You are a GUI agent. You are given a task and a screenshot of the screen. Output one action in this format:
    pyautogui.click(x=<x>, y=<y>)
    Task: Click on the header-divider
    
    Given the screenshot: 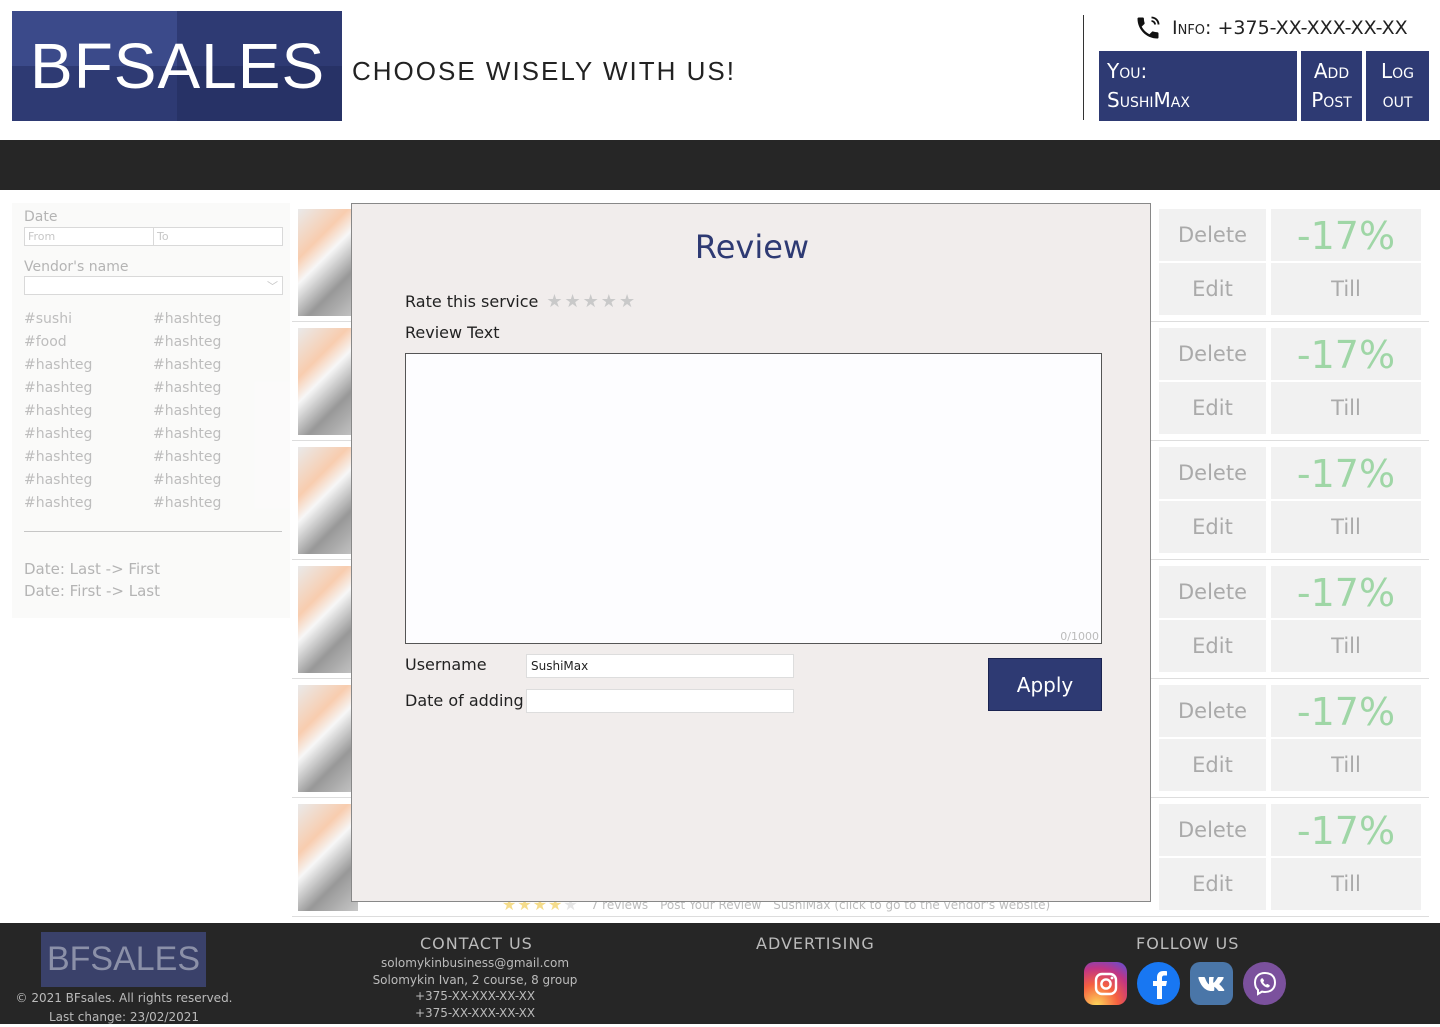 What is the action you would take?
    pyautogui.click(x=1083, y=67)
    